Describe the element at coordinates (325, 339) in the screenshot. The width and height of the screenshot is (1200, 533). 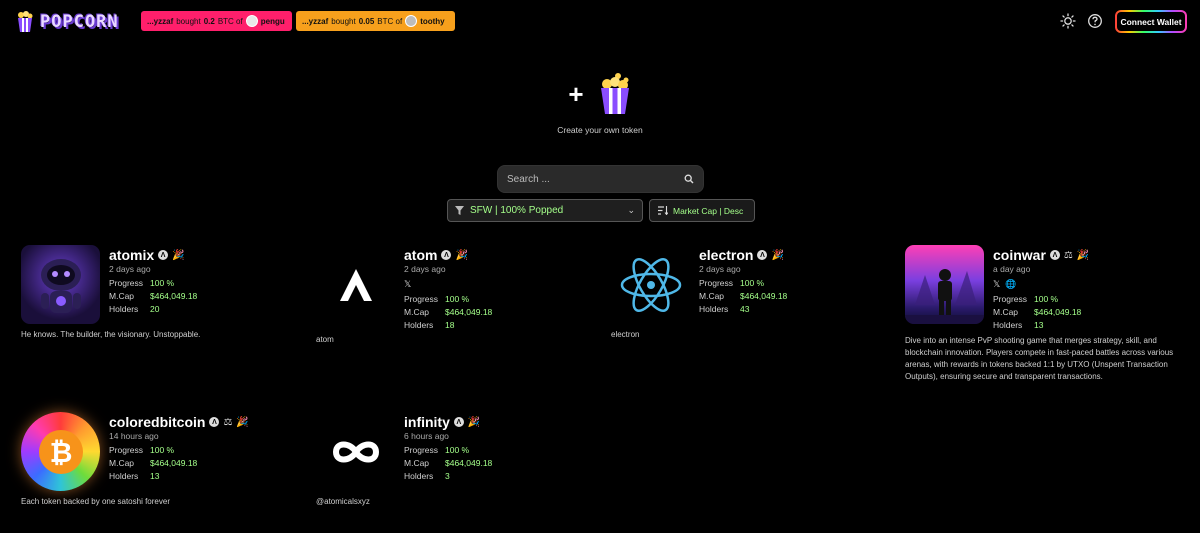
I see `token-description: atom` at that location.